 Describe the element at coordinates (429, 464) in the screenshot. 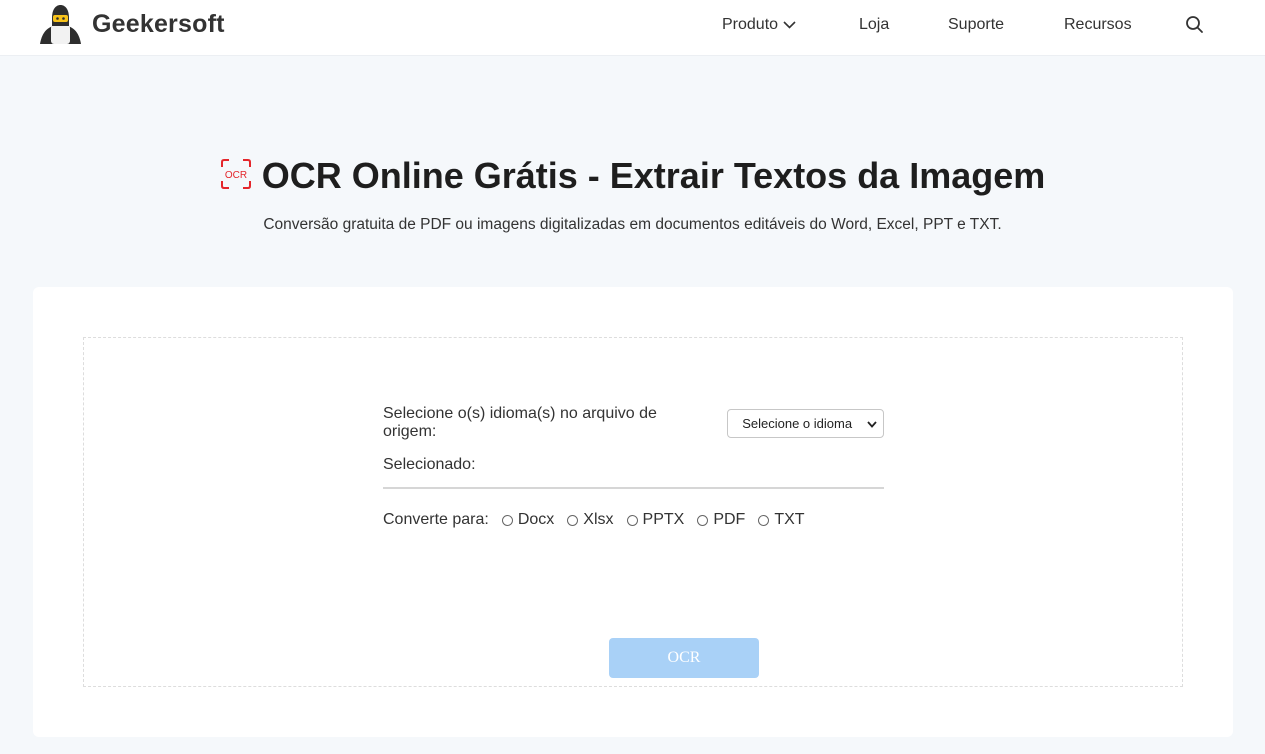

I see `selected-label: Selecionado:` at that location.